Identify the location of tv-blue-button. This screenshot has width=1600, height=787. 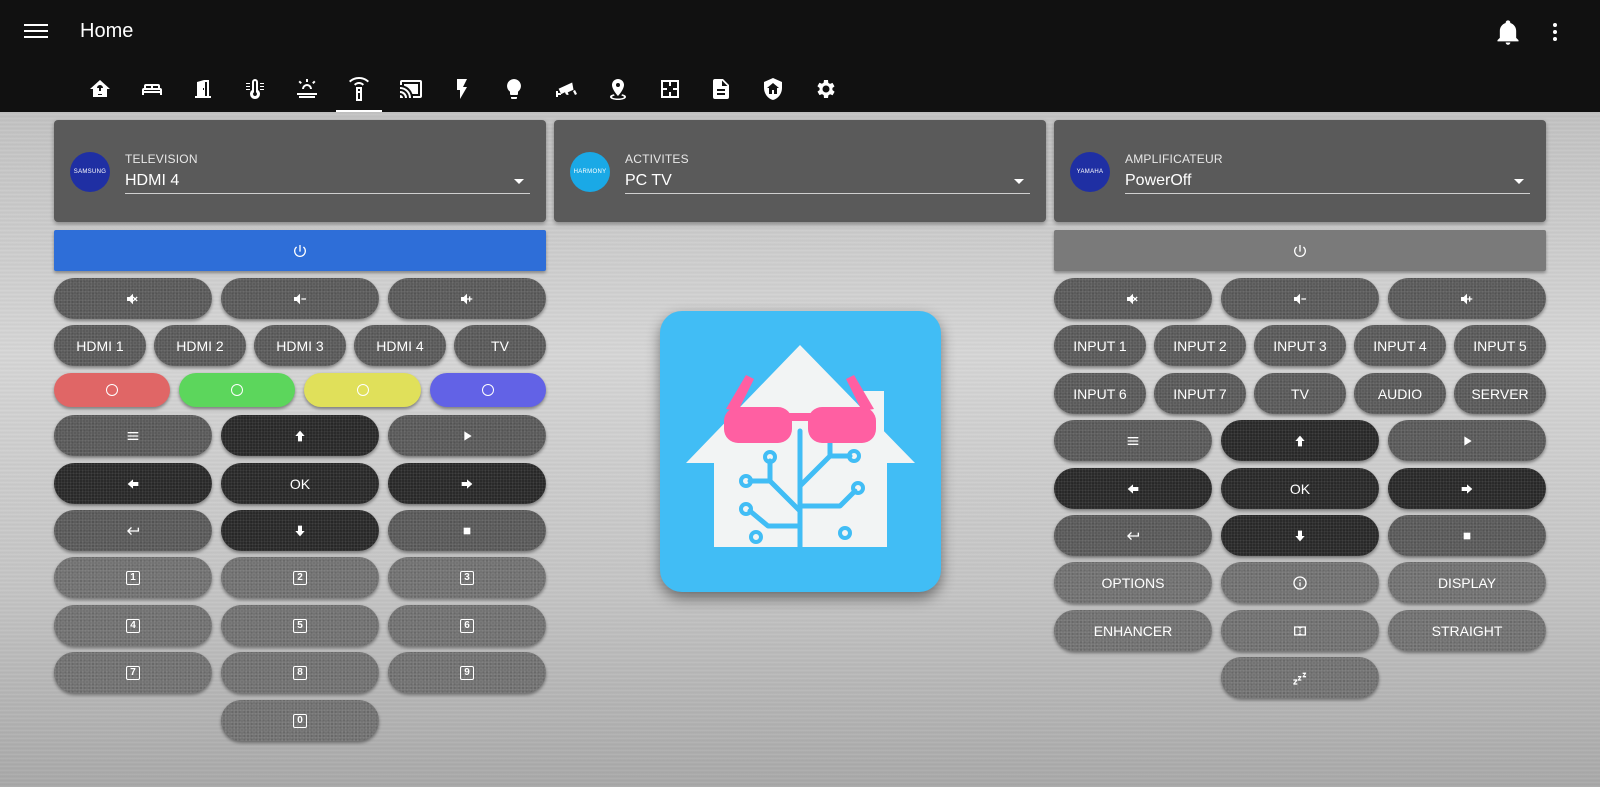
(488, 390).